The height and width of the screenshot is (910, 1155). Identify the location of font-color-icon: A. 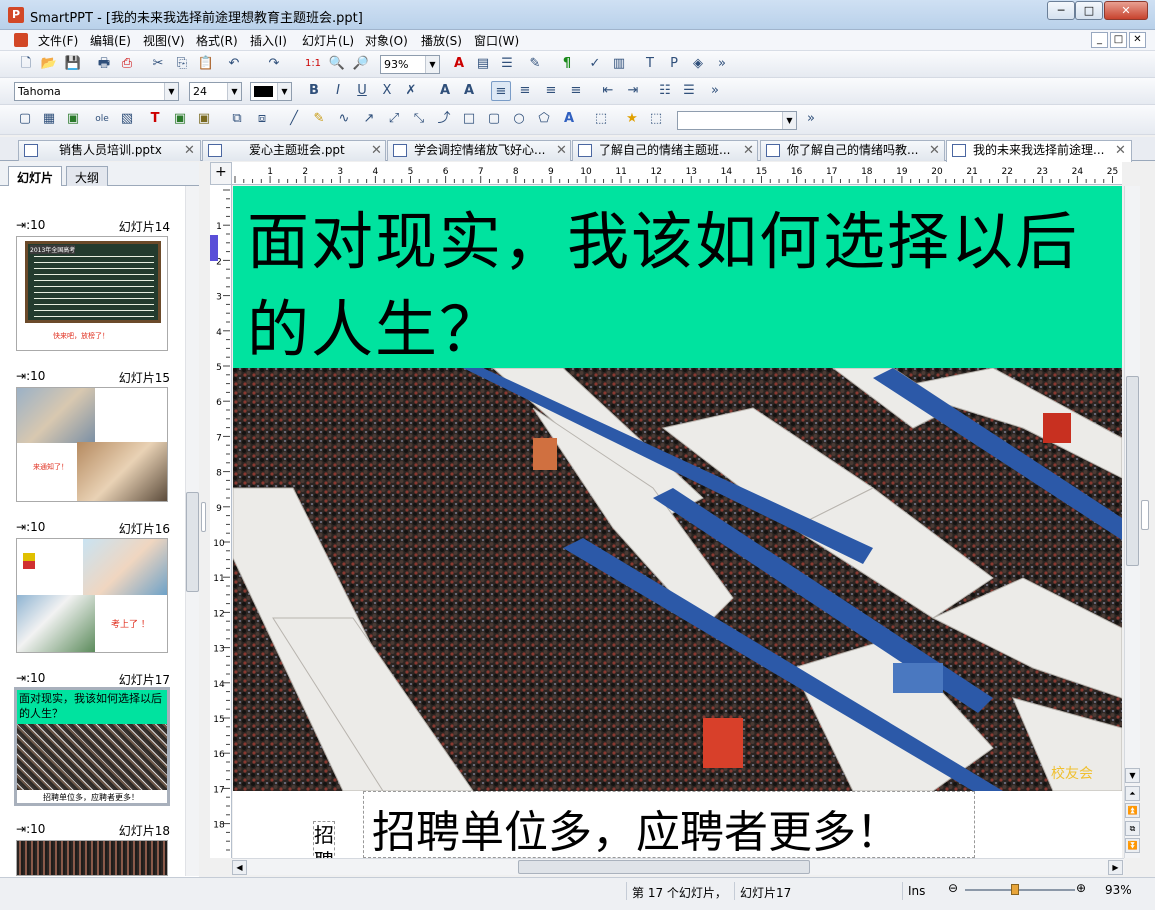
(459, 64).